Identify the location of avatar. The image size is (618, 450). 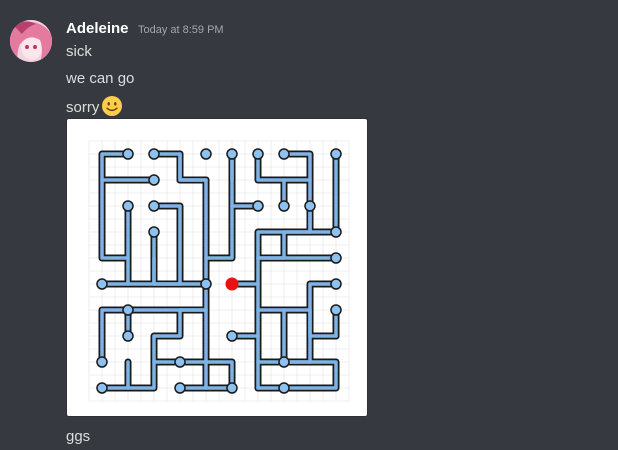
(31, 41).